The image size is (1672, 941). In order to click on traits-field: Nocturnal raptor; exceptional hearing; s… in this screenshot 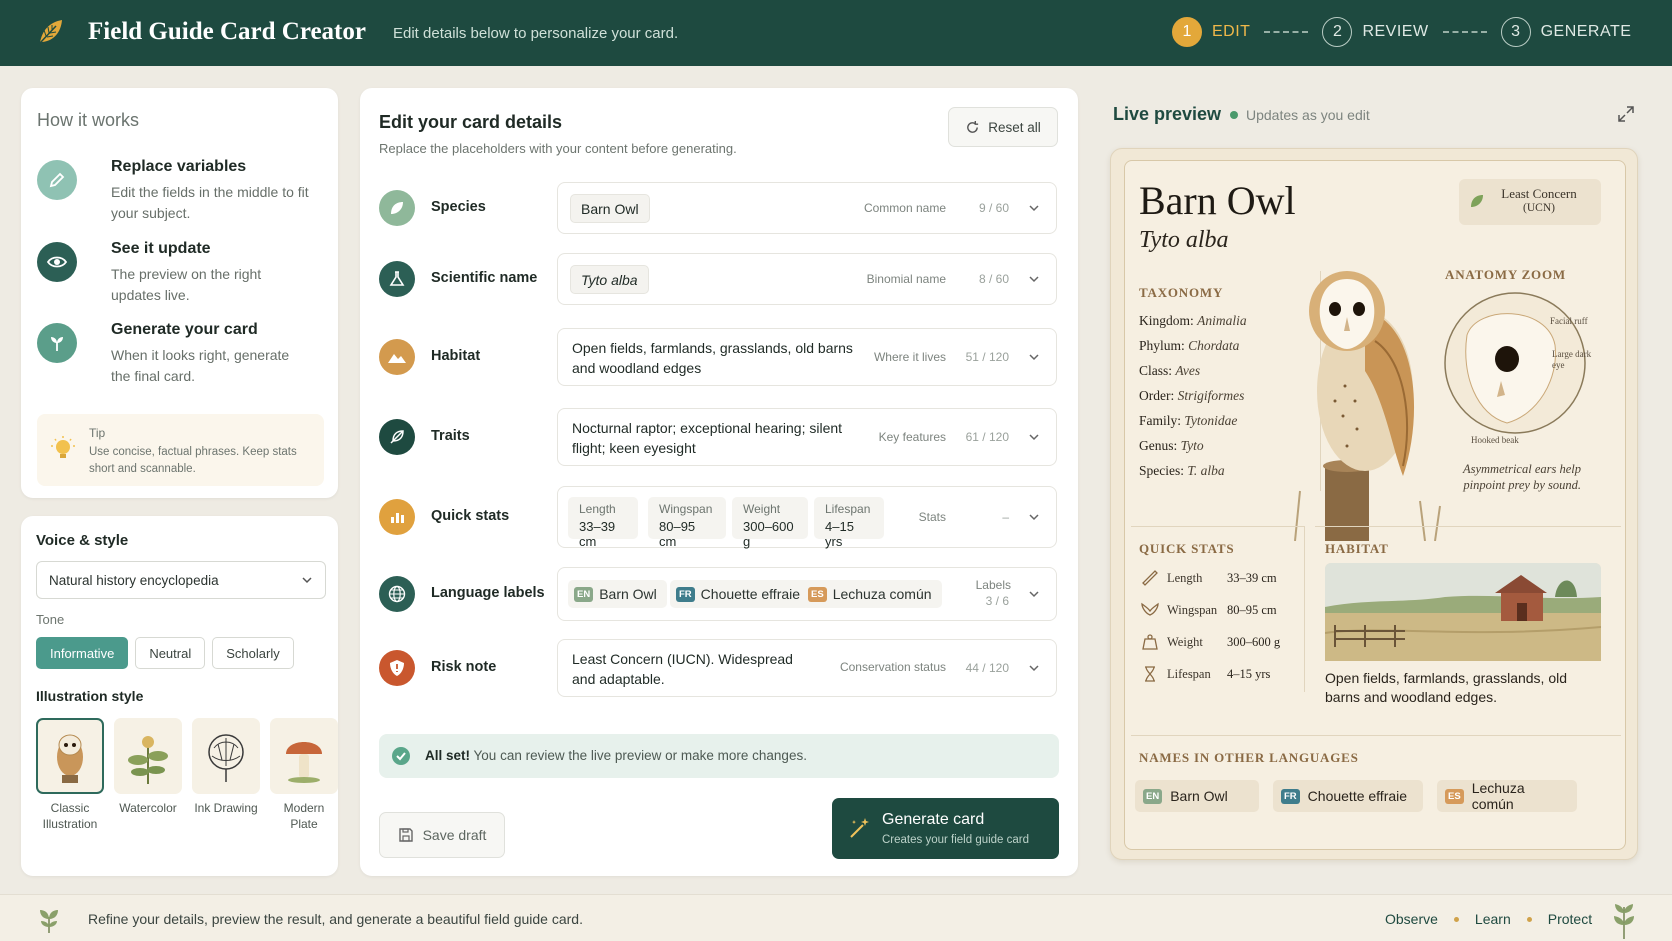, I will do `click(807, 437)`.